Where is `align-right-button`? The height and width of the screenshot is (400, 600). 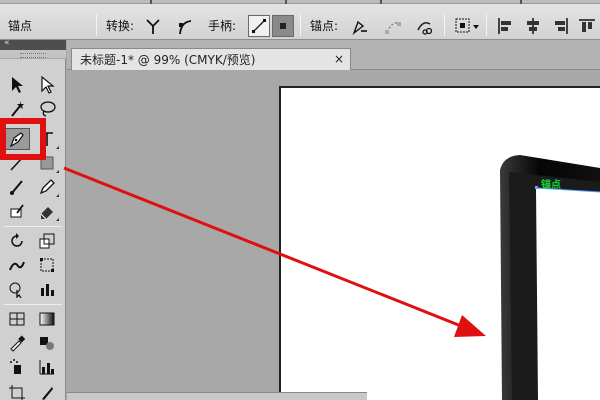 align-right-button is located at coordinates (561, 26).